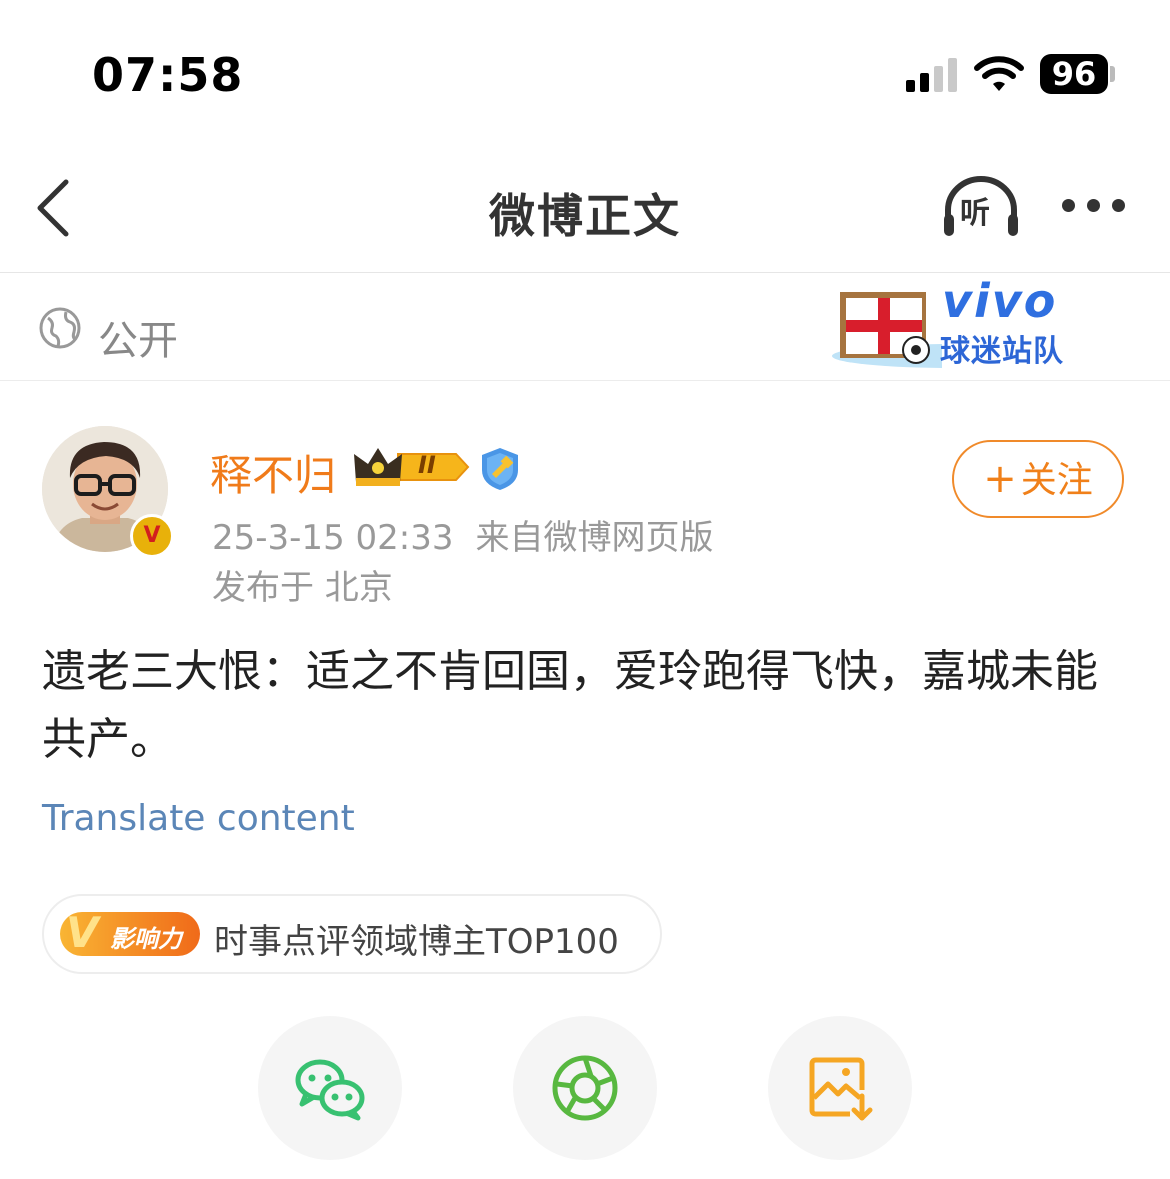 This screenshot has width=1170, height=1179. I want to click on post-location: 发布于 北京, so click(302, 588).